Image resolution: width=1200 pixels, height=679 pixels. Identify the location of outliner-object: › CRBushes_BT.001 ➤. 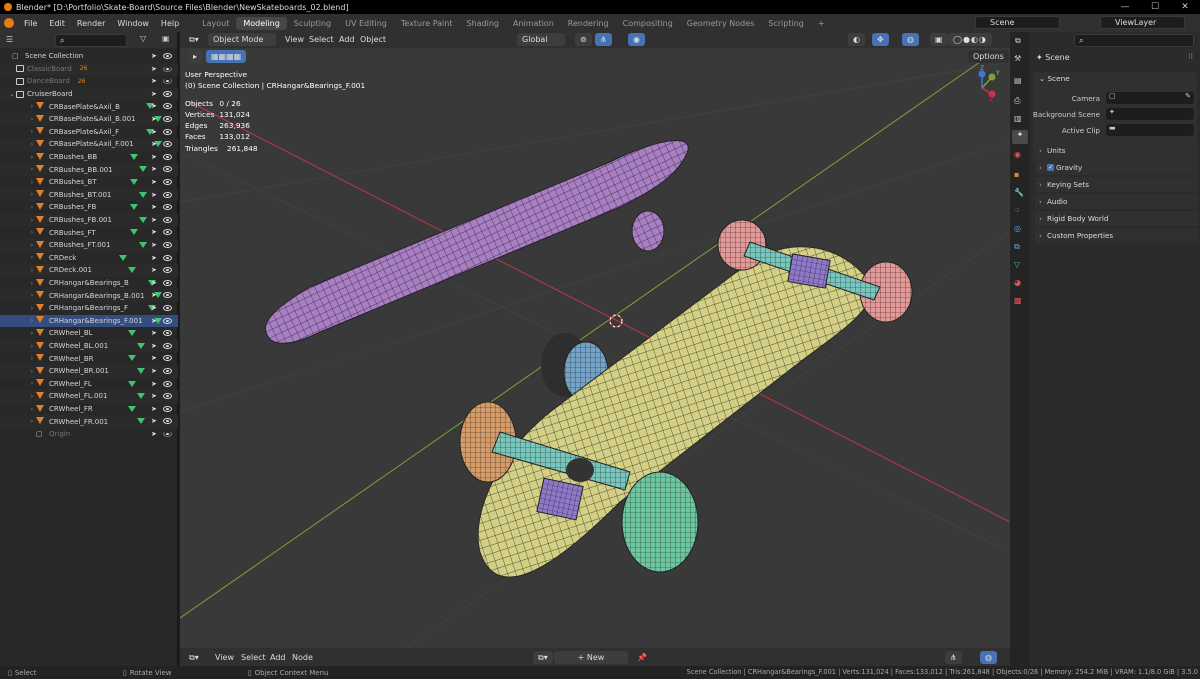
(89, 195).